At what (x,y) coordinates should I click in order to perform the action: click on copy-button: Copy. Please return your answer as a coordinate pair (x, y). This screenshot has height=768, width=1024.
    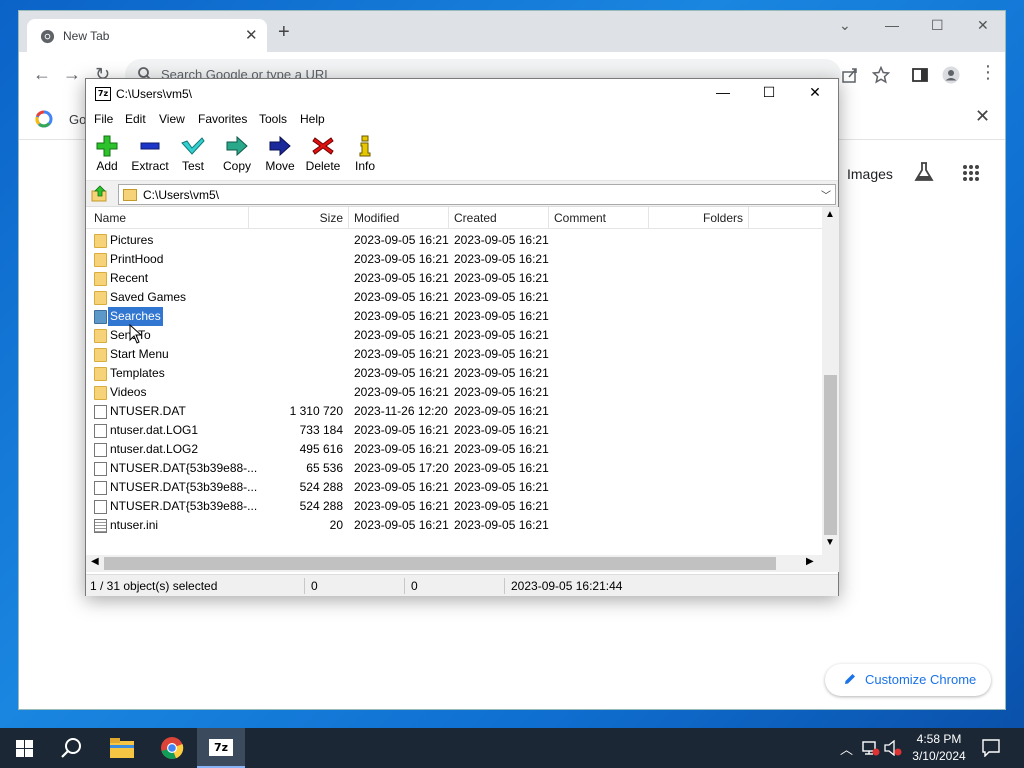
    Looking at the image, I should click on (237, 157).